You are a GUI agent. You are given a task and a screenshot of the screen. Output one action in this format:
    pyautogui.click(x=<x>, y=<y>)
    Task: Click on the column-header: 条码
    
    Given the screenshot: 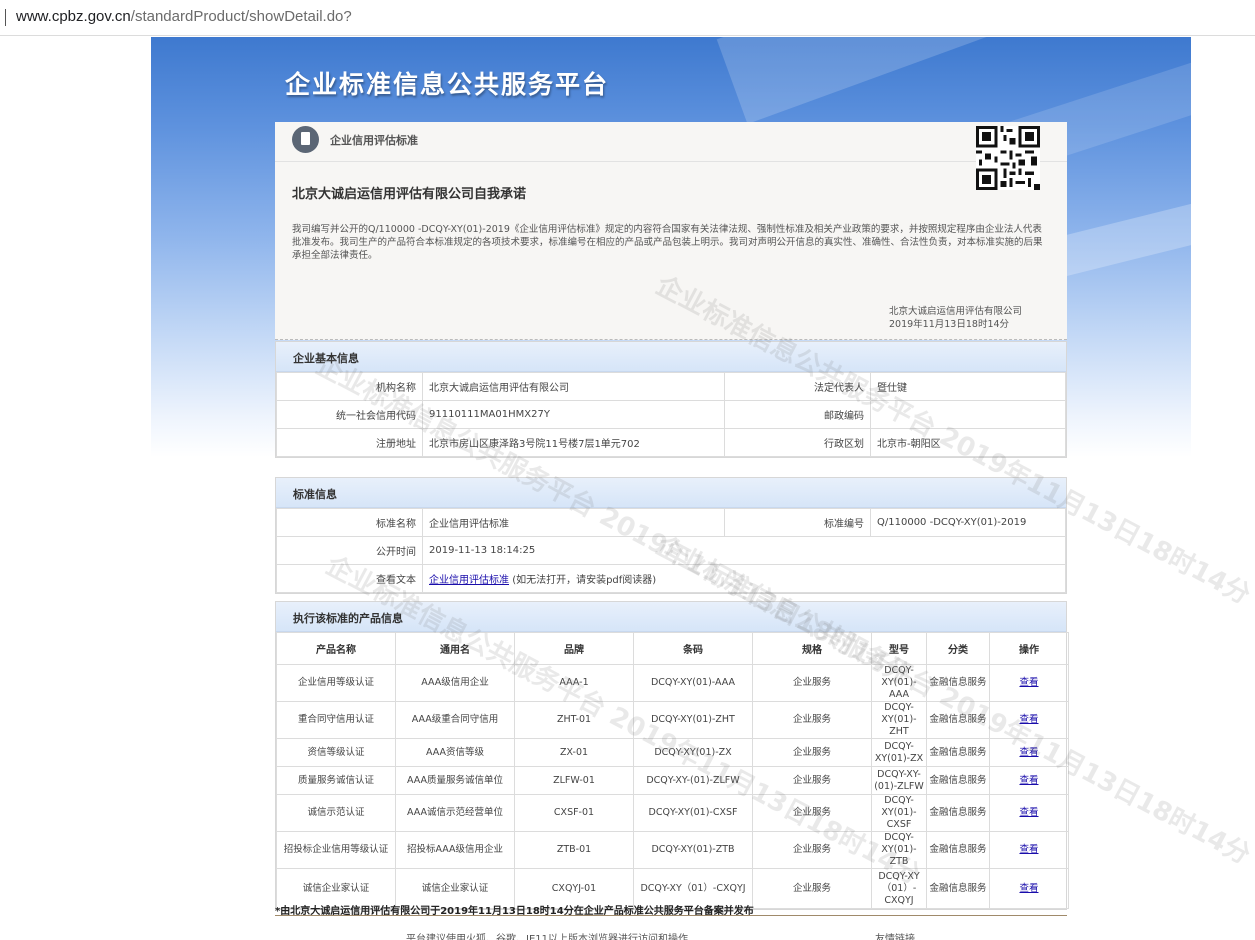 What is the action you would take?
    pyautogui.click(x=693, y=648)
    